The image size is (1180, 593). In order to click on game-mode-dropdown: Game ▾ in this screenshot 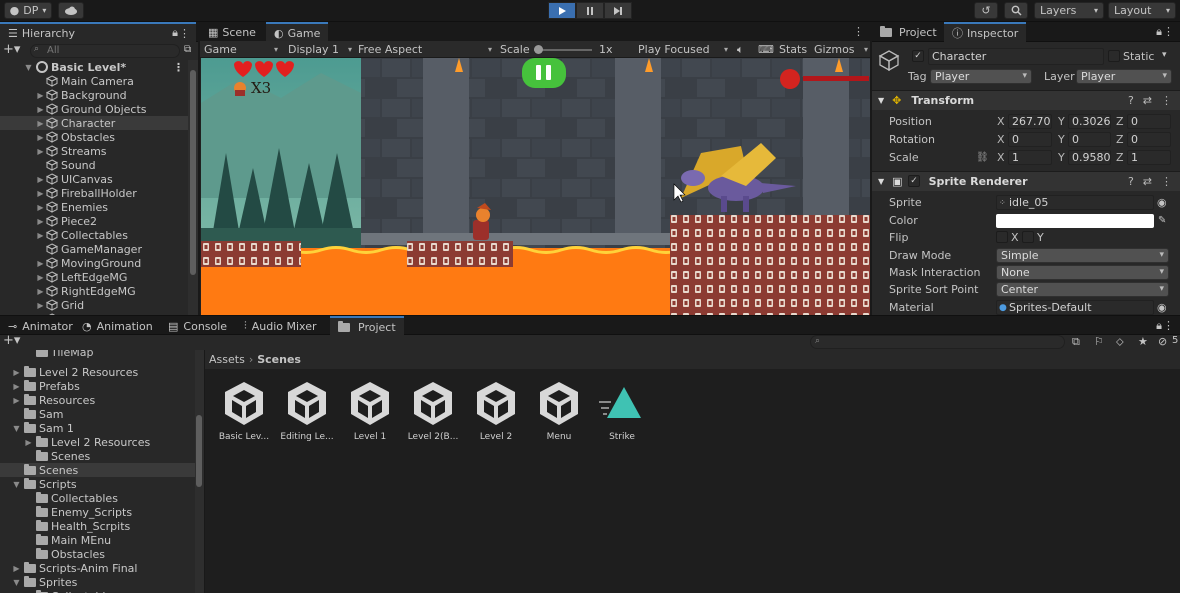, I will do `click(242, 49)`.